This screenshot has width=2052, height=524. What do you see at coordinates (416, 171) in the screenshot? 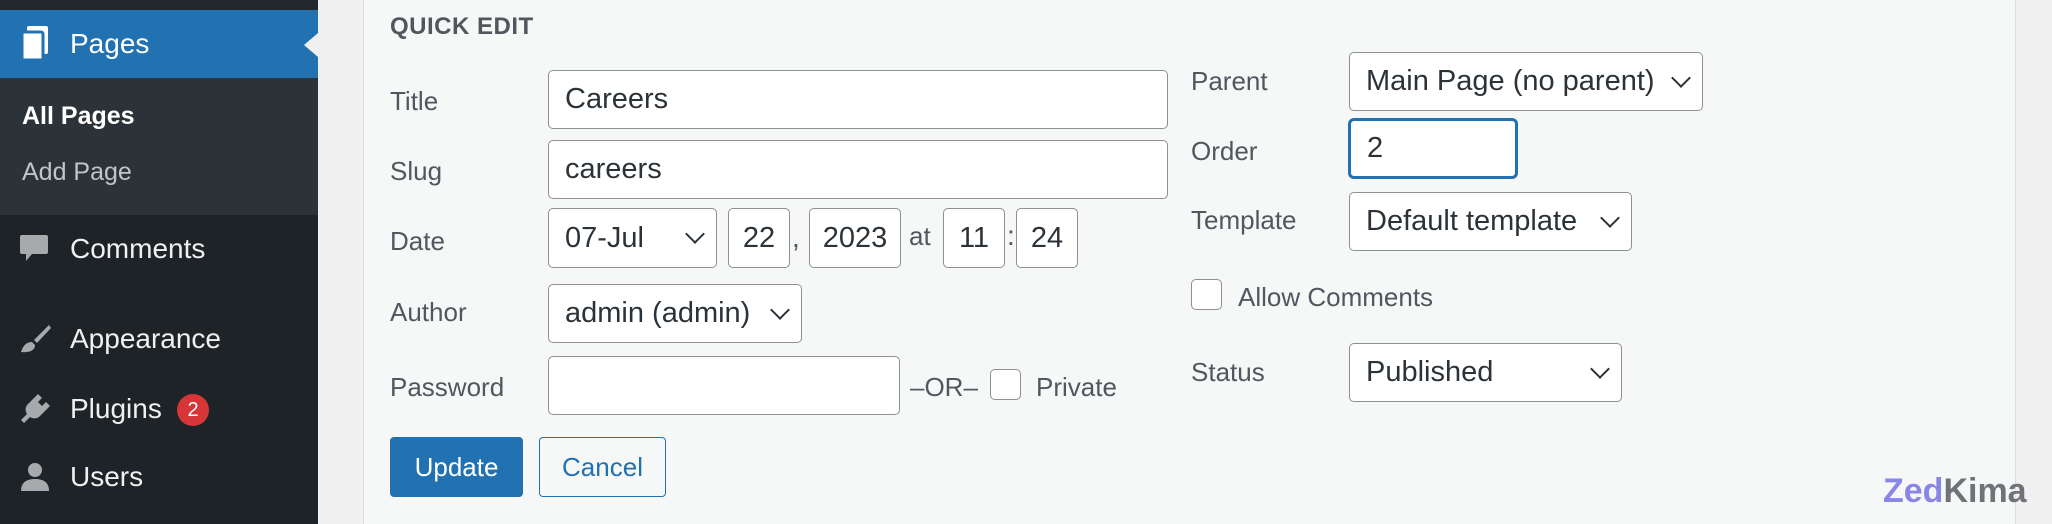
I see `slug-label: Slug` at bounding box center [416, 171].